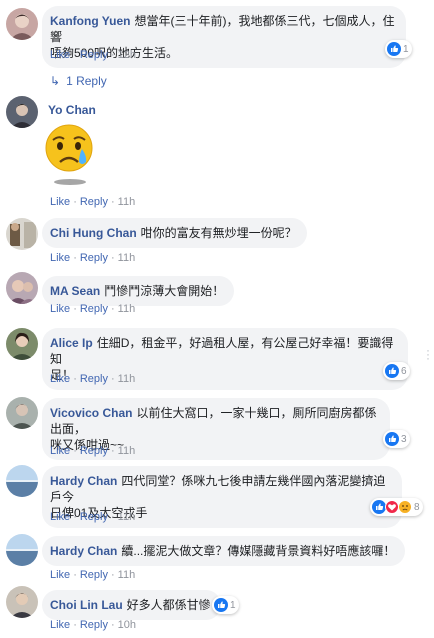  Describe the element at coordinates (91, 413) in the screenshot. I see `commenter-name: Vicovico Chan` at that location.